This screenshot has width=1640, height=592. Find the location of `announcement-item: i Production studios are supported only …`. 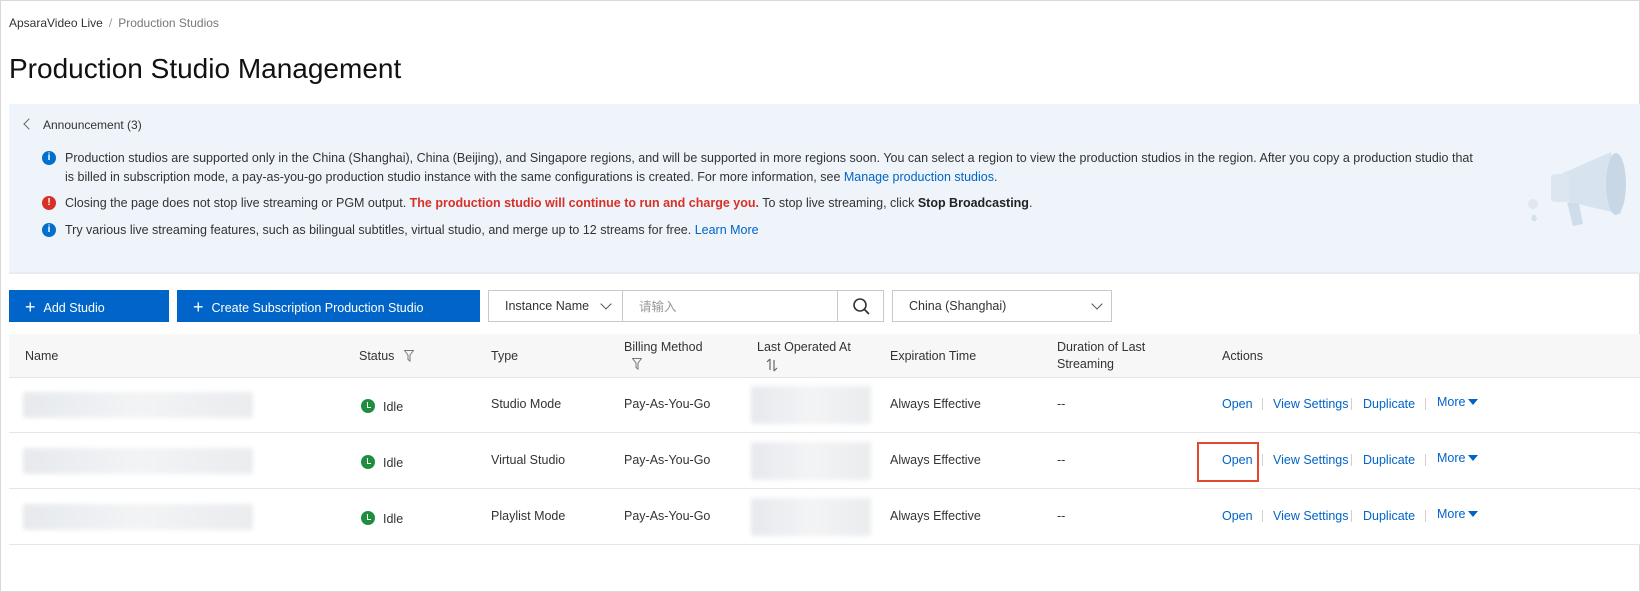

announcement-item: i Production studios are supported only … is located at coordinates (757, 168).